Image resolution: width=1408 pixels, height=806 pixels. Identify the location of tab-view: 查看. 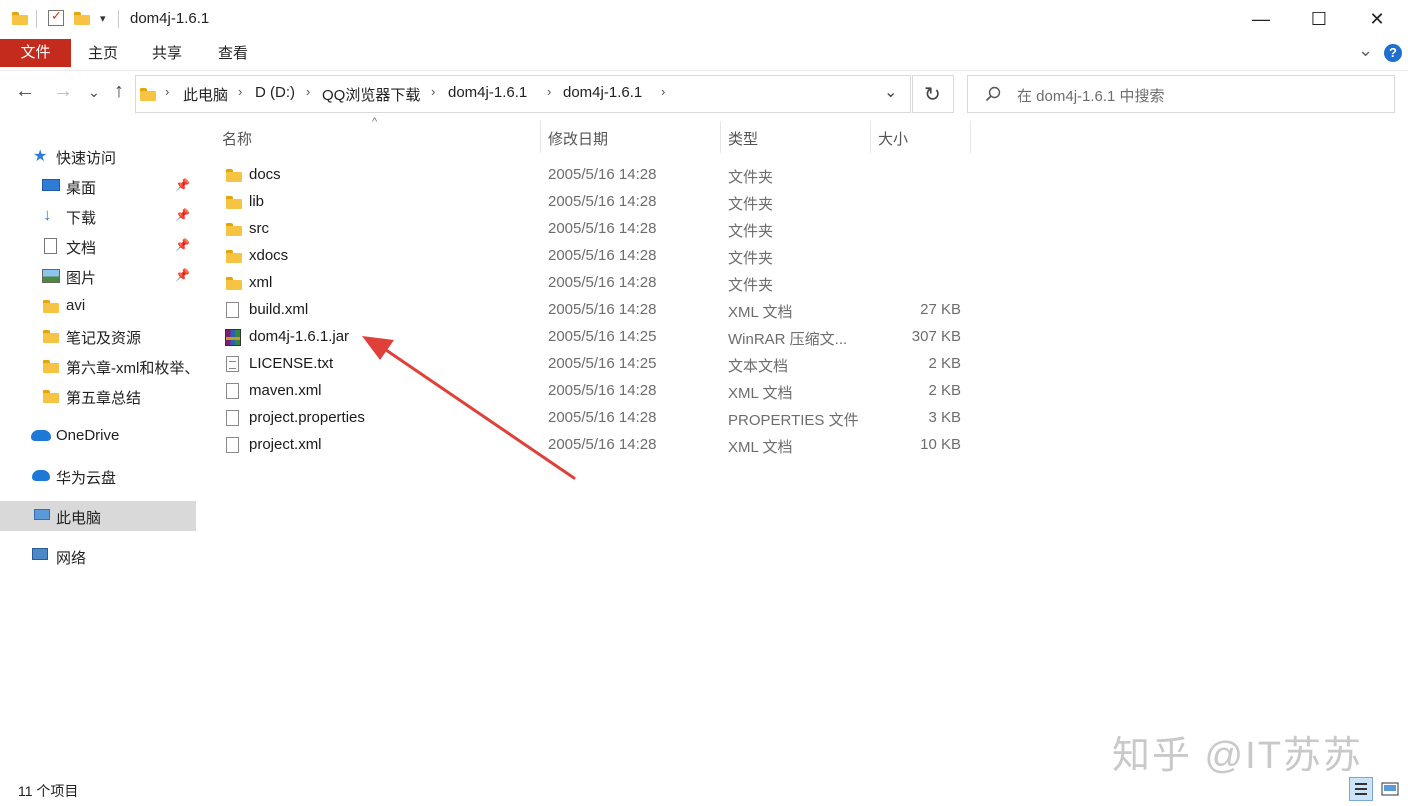
(233, 54).